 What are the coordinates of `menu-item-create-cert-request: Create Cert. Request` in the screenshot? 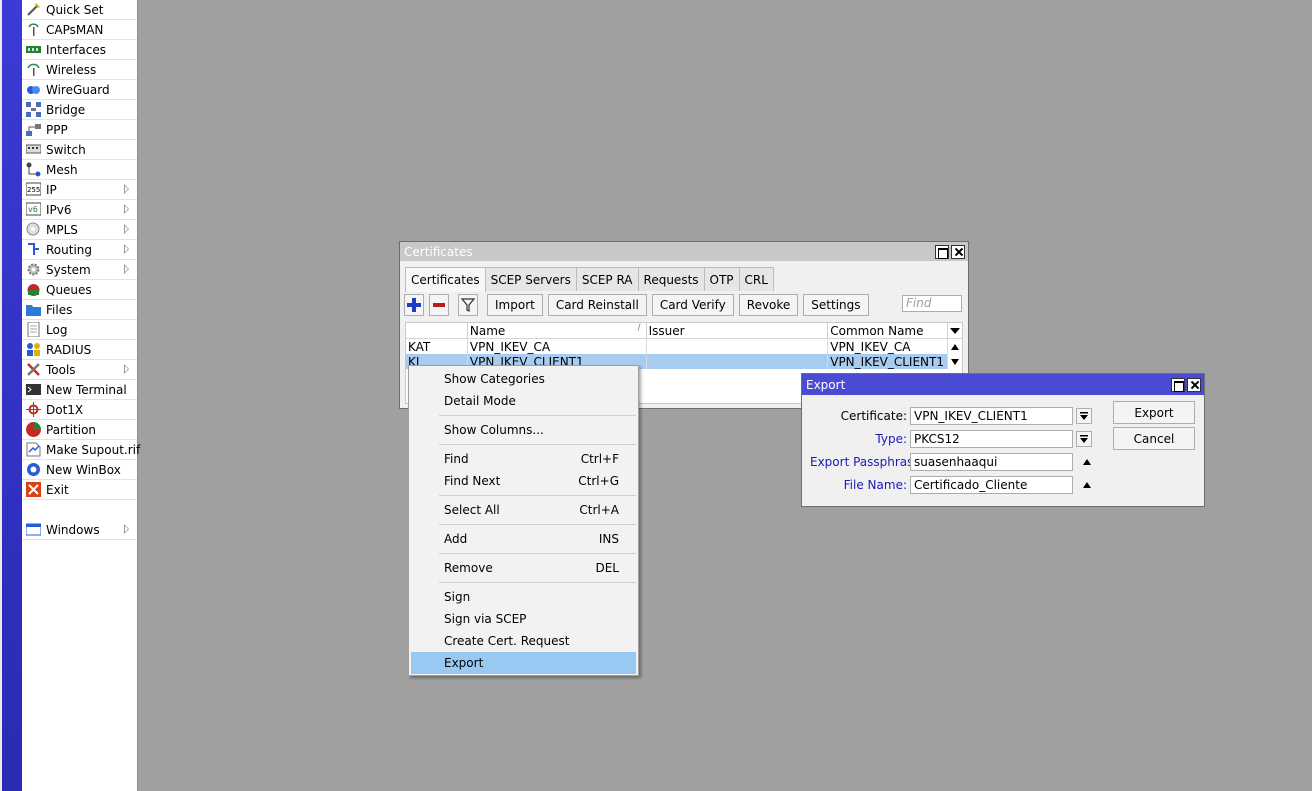 It's located at (523, 641).